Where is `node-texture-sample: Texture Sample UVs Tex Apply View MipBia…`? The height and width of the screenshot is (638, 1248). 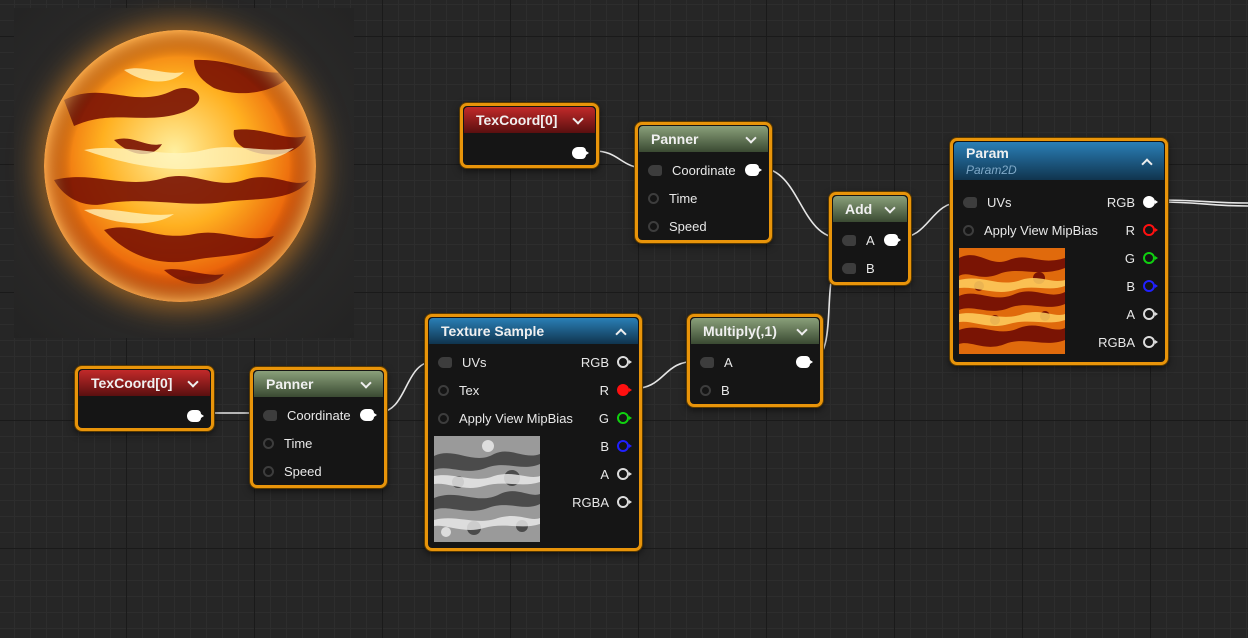
node-texture-sample: Texture Sample UVs Tex Apply View MipBia… is located at coordinates (533, 432).